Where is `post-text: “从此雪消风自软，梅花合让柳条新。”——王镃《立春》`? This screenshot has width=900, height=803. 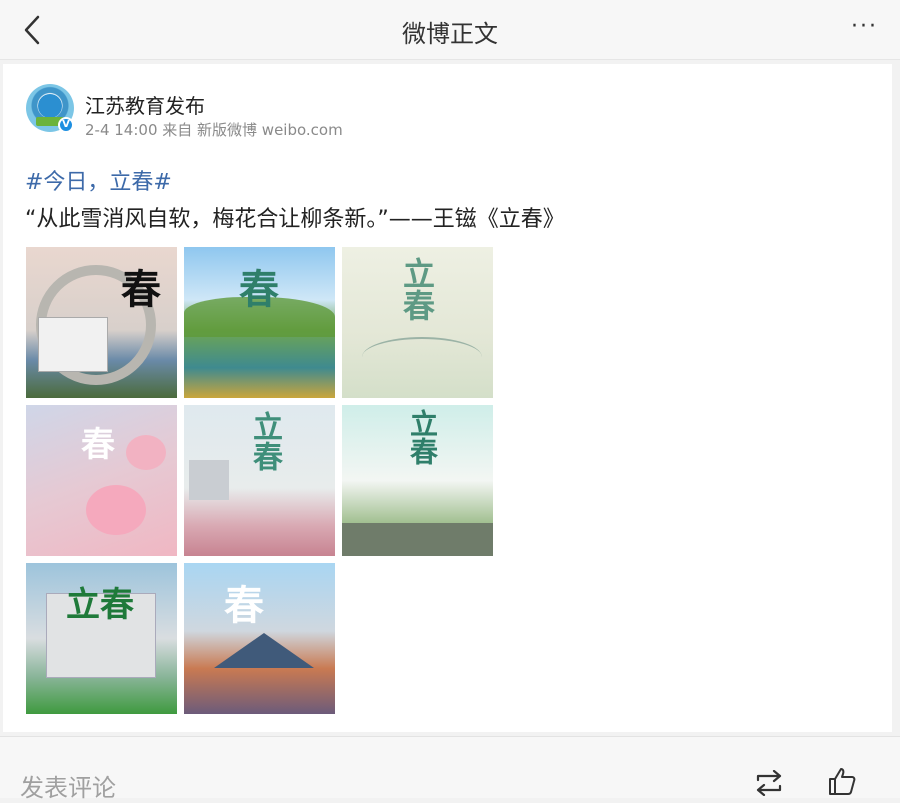
post-text: “从此雪消风自软，梅花合让柳条新。”——王镃《立春》 is located at coordinates (295, 219).